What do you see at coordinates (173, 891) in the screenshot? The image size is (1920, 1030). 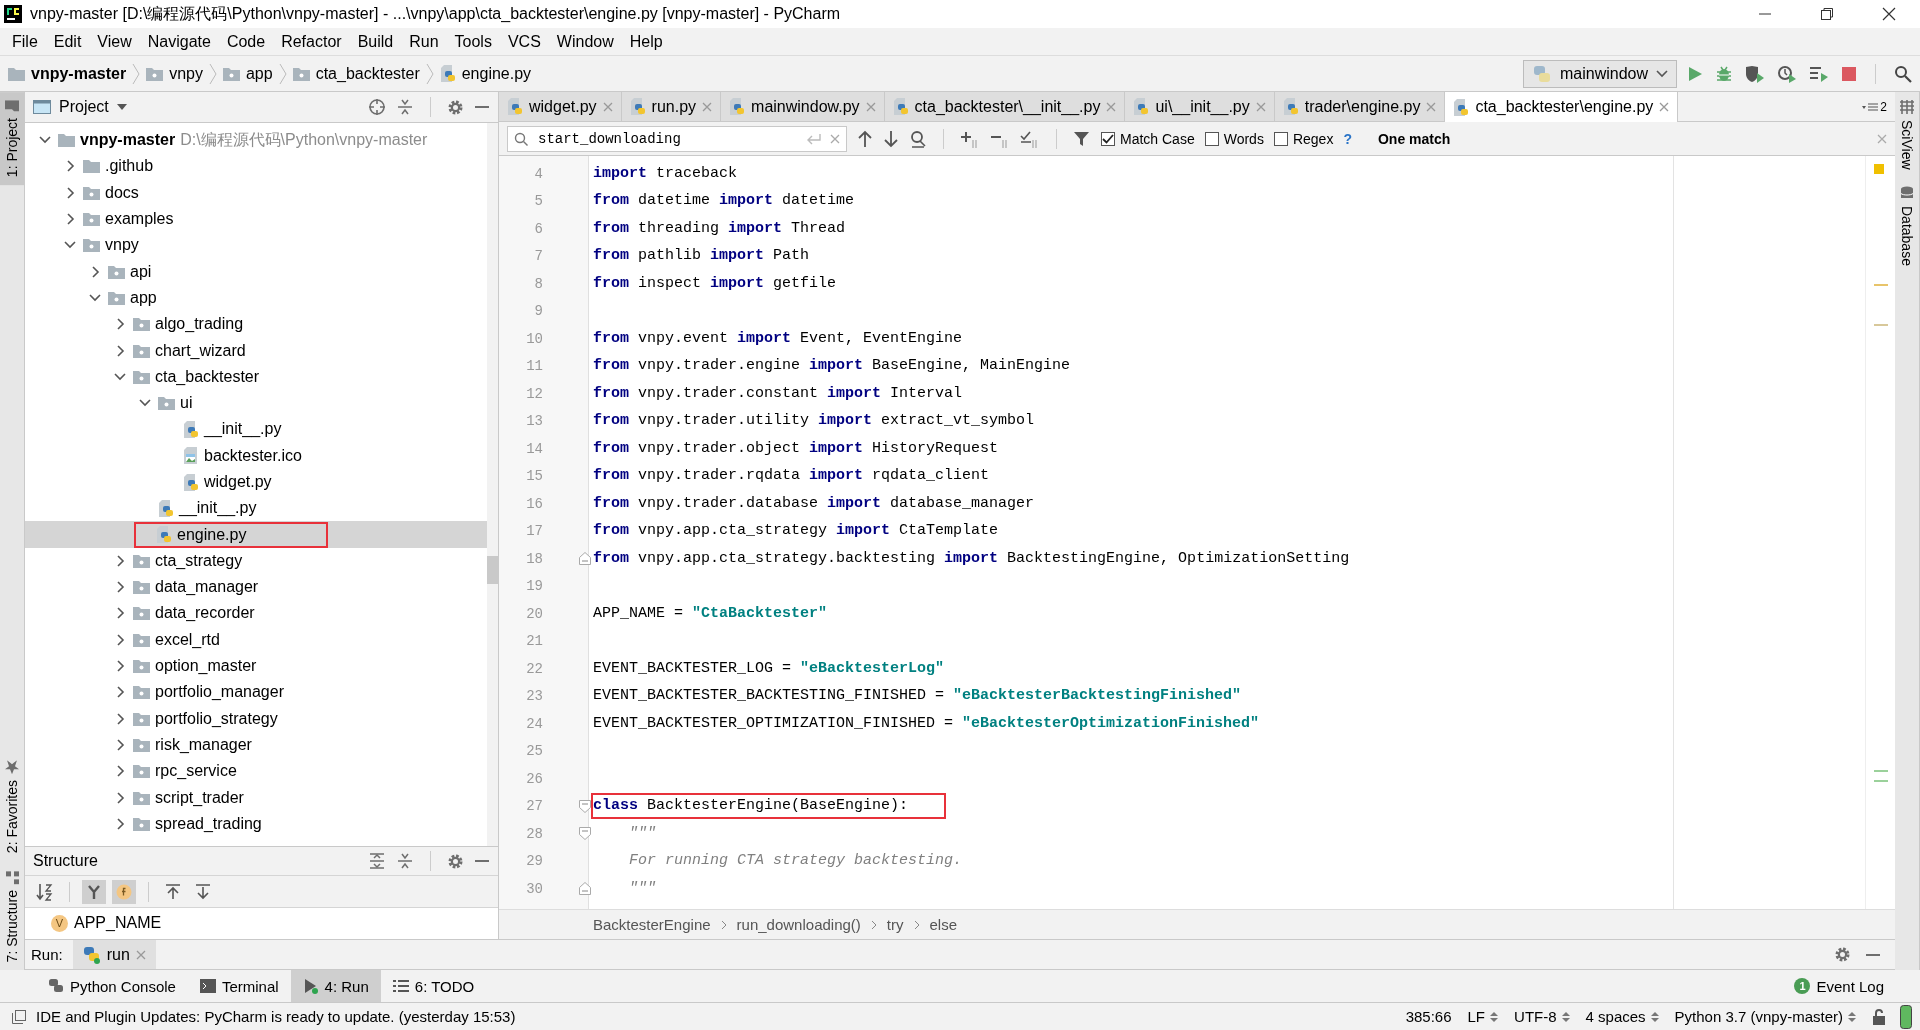 I see `move-up-icon` at bounding box center [173, 891].